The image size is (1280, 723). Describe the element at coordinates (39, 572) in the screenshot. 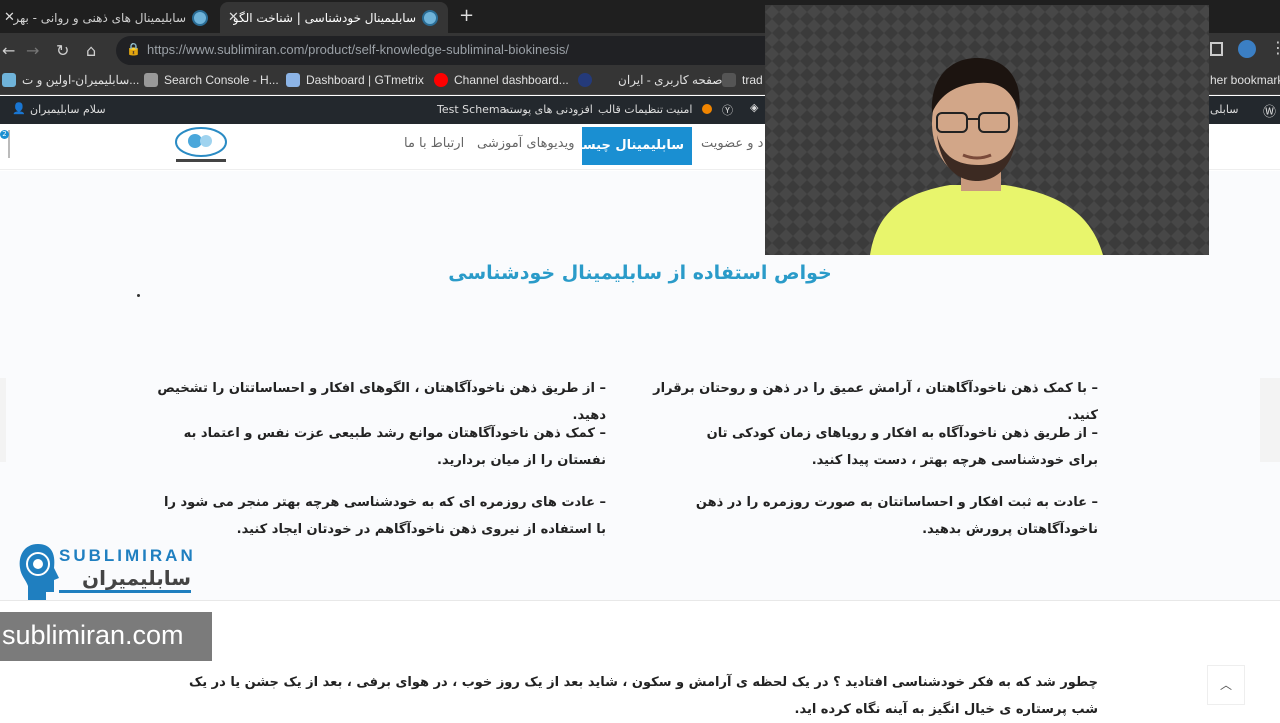

I see `head-brain-icon` at that location.